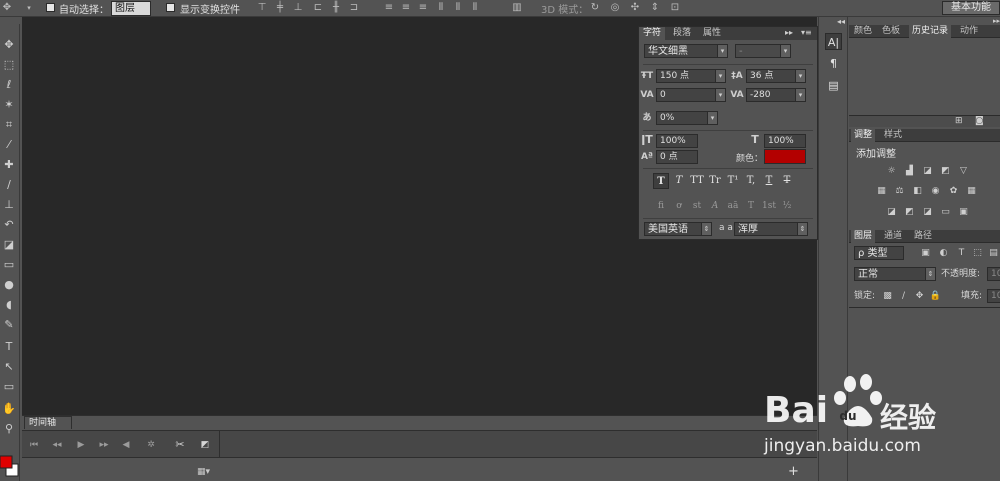 The image size is (1000, 481). I want to click on scale-3d-icon: ⊡, so click(675, 8).